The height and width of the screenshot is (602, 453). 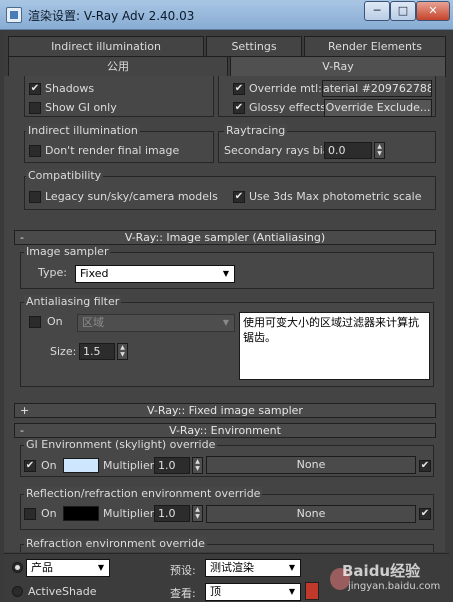 What do you see at coordinates (63, 351) in the screenshot?
I see `filter-size-label: Size:` at bounding box center [63, 351].